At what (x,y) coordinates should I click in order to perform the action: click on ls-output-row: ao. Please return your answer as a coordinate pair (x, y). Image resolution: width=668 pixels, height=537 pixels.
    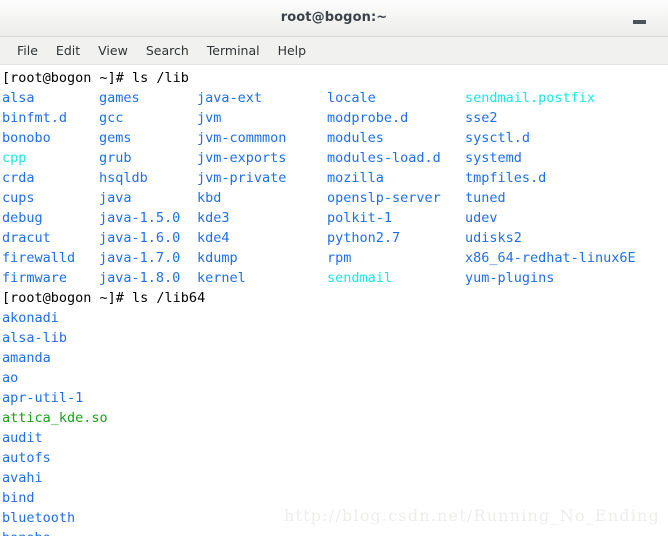
    Looking at the image, I should click on (334, 378).